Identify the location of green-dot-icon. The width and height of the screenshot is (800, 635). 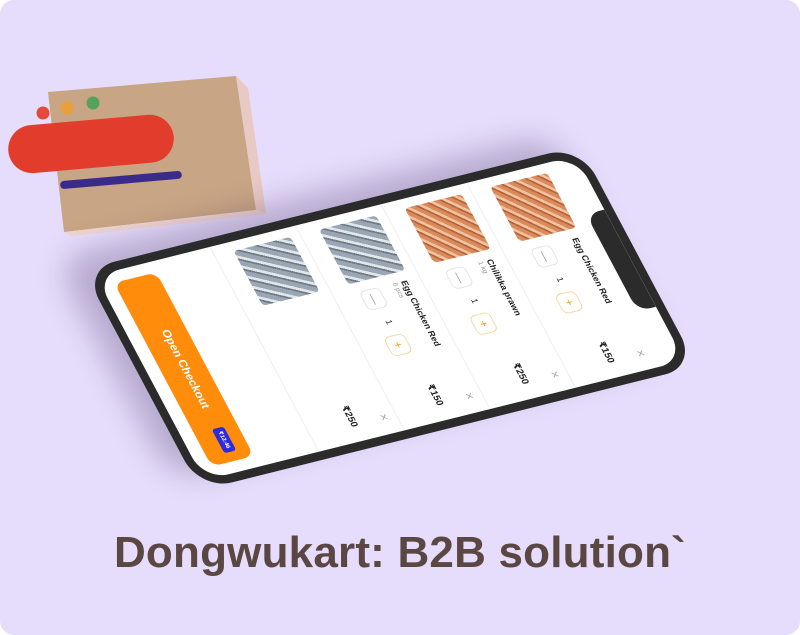
(93, 103).